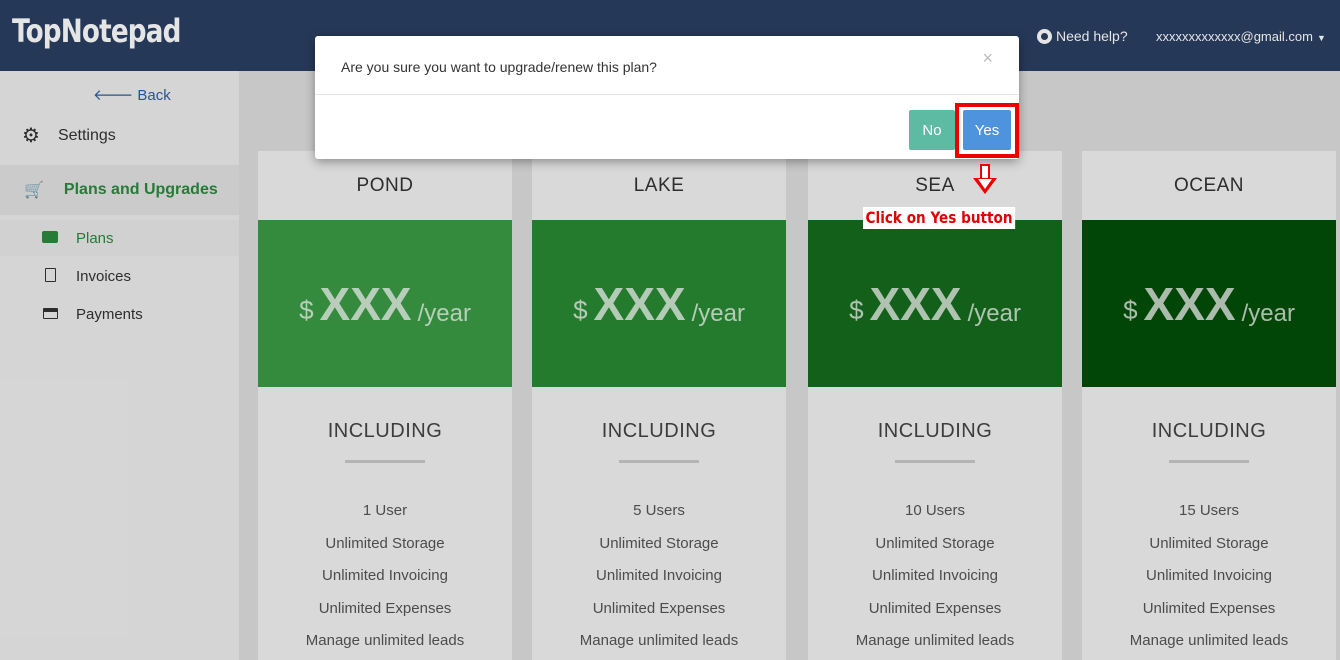 Image resolution: width=1340 pixels, height=660 pixels. I want to click on no-button: No, so click(932, 130).